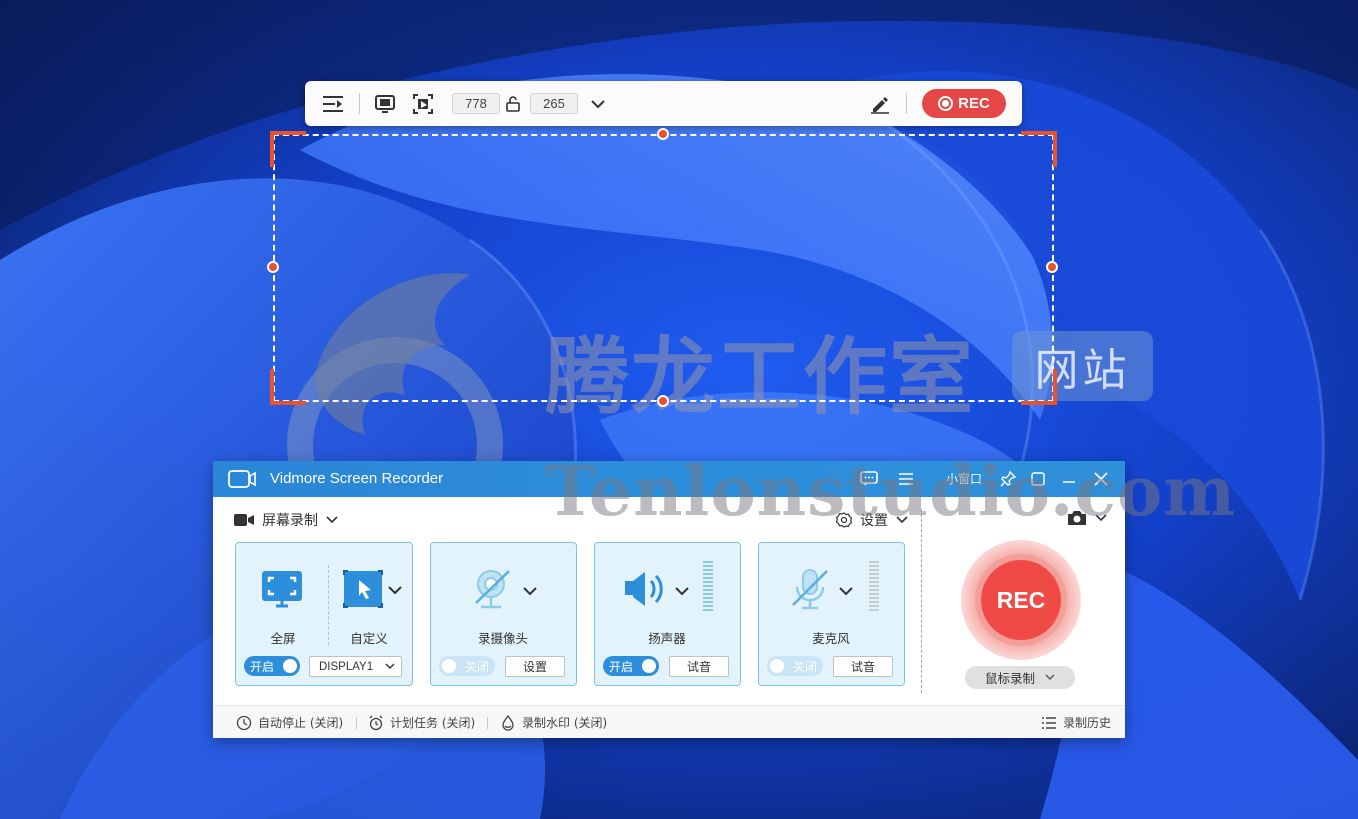  Describe the element at coordinates (273, 267) in the screenshot. I see `resize-handle-left` at that location.